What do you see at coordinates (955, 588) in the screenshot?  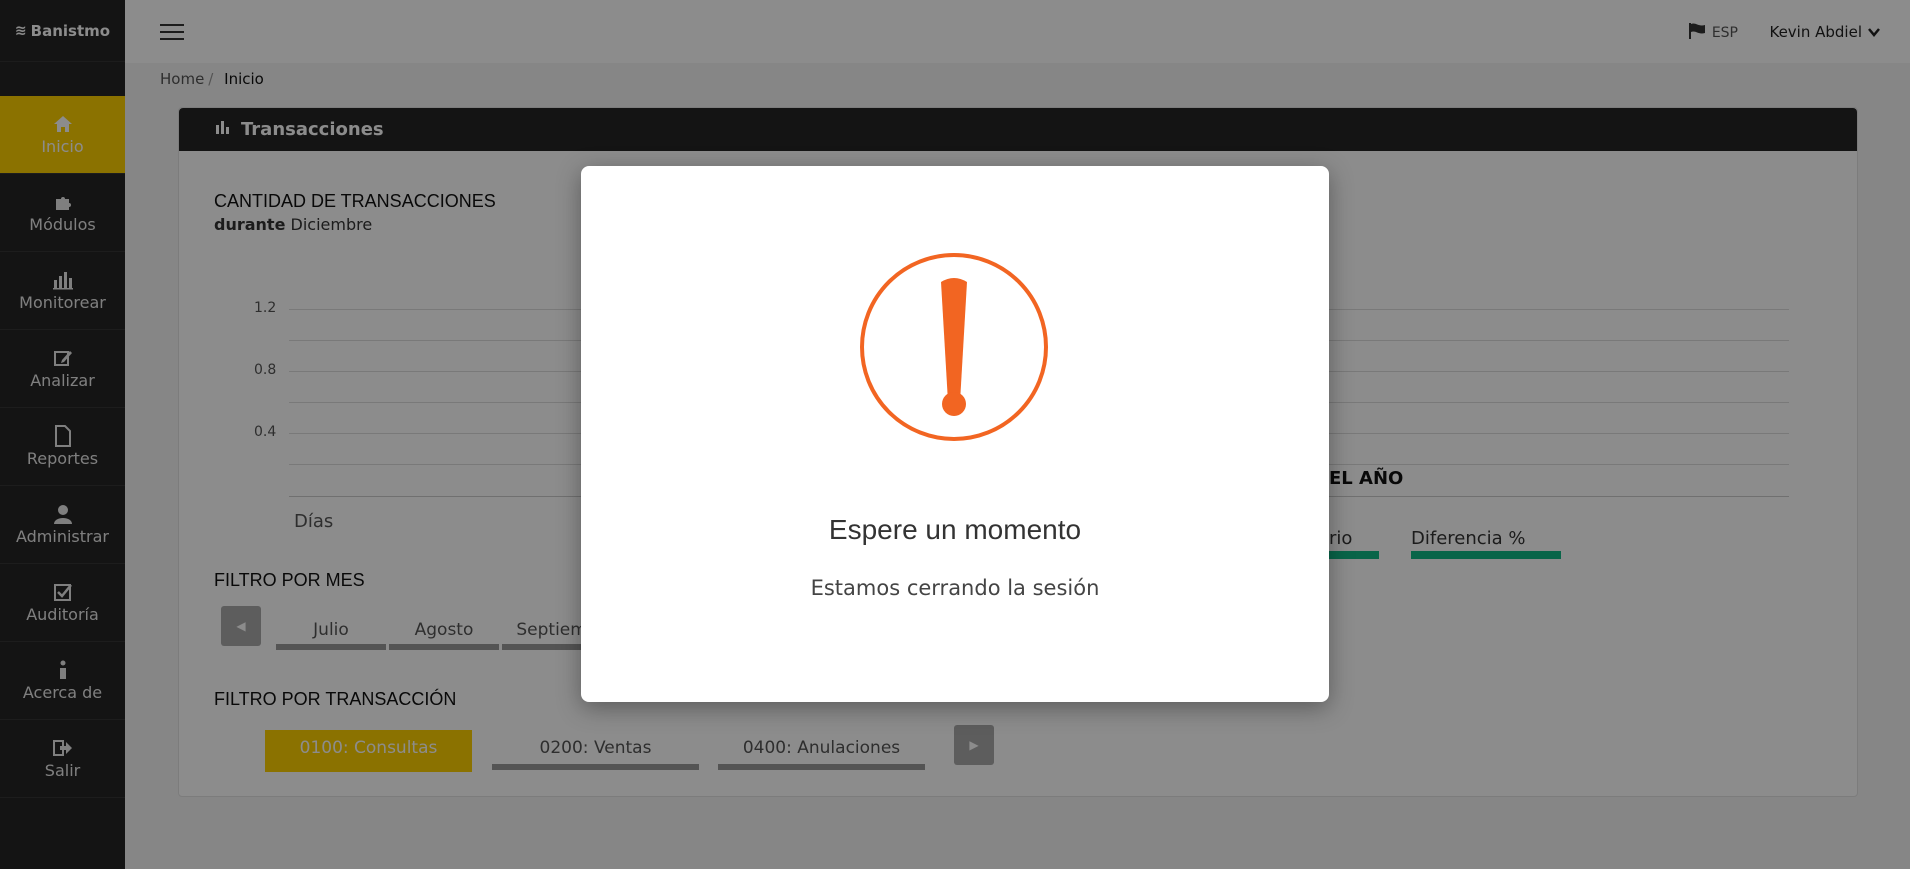 I see `modal-message: Estamos cerrando la sesión` at bounding box center [955, 588].